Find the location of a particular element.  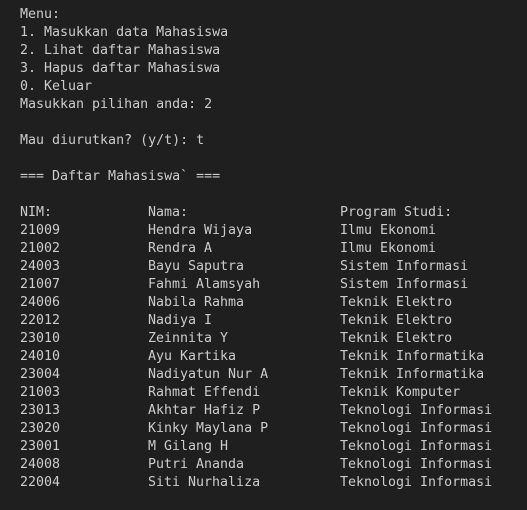

cell-nama: Hendra Wijaya is located at coordinates (200, 230).